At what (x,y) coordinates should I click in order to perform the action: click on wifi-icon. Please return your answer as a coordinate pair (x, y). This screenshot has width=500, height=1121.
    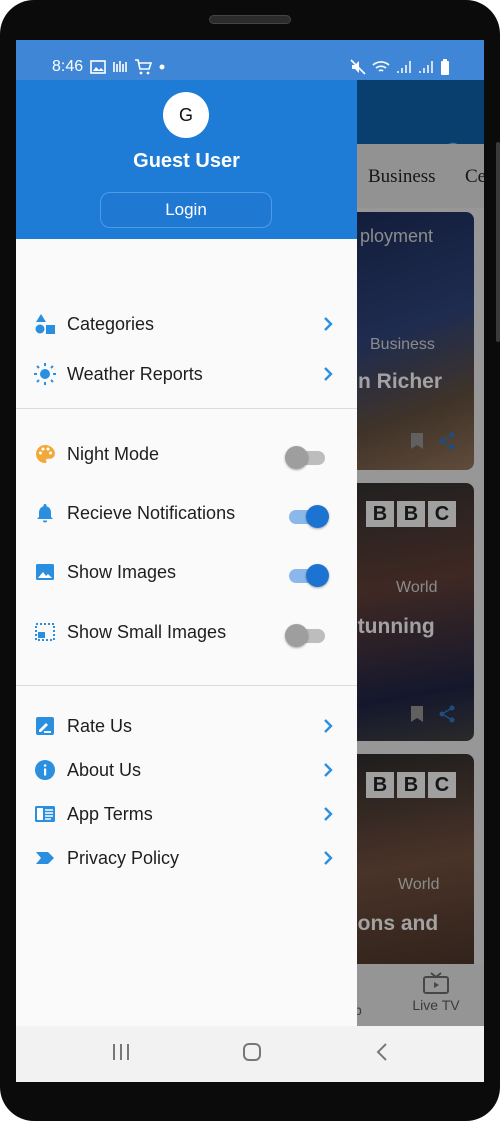
    Looking at the image, I should click on (381, 66).